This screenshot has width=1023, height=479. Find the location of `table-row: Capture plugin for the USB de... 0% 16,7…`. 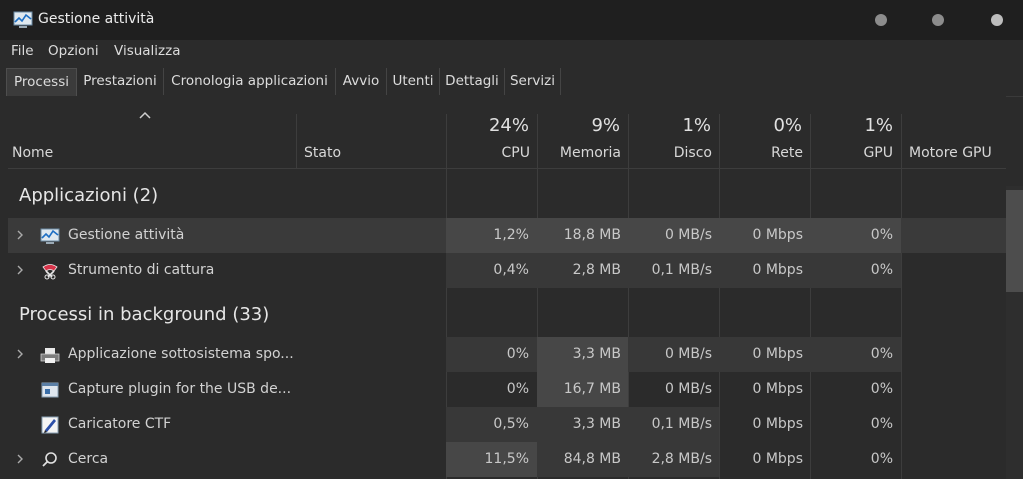

table-row: Capture plugin for the USB de... 0% 16,7… is located at coordinates (507, 389).